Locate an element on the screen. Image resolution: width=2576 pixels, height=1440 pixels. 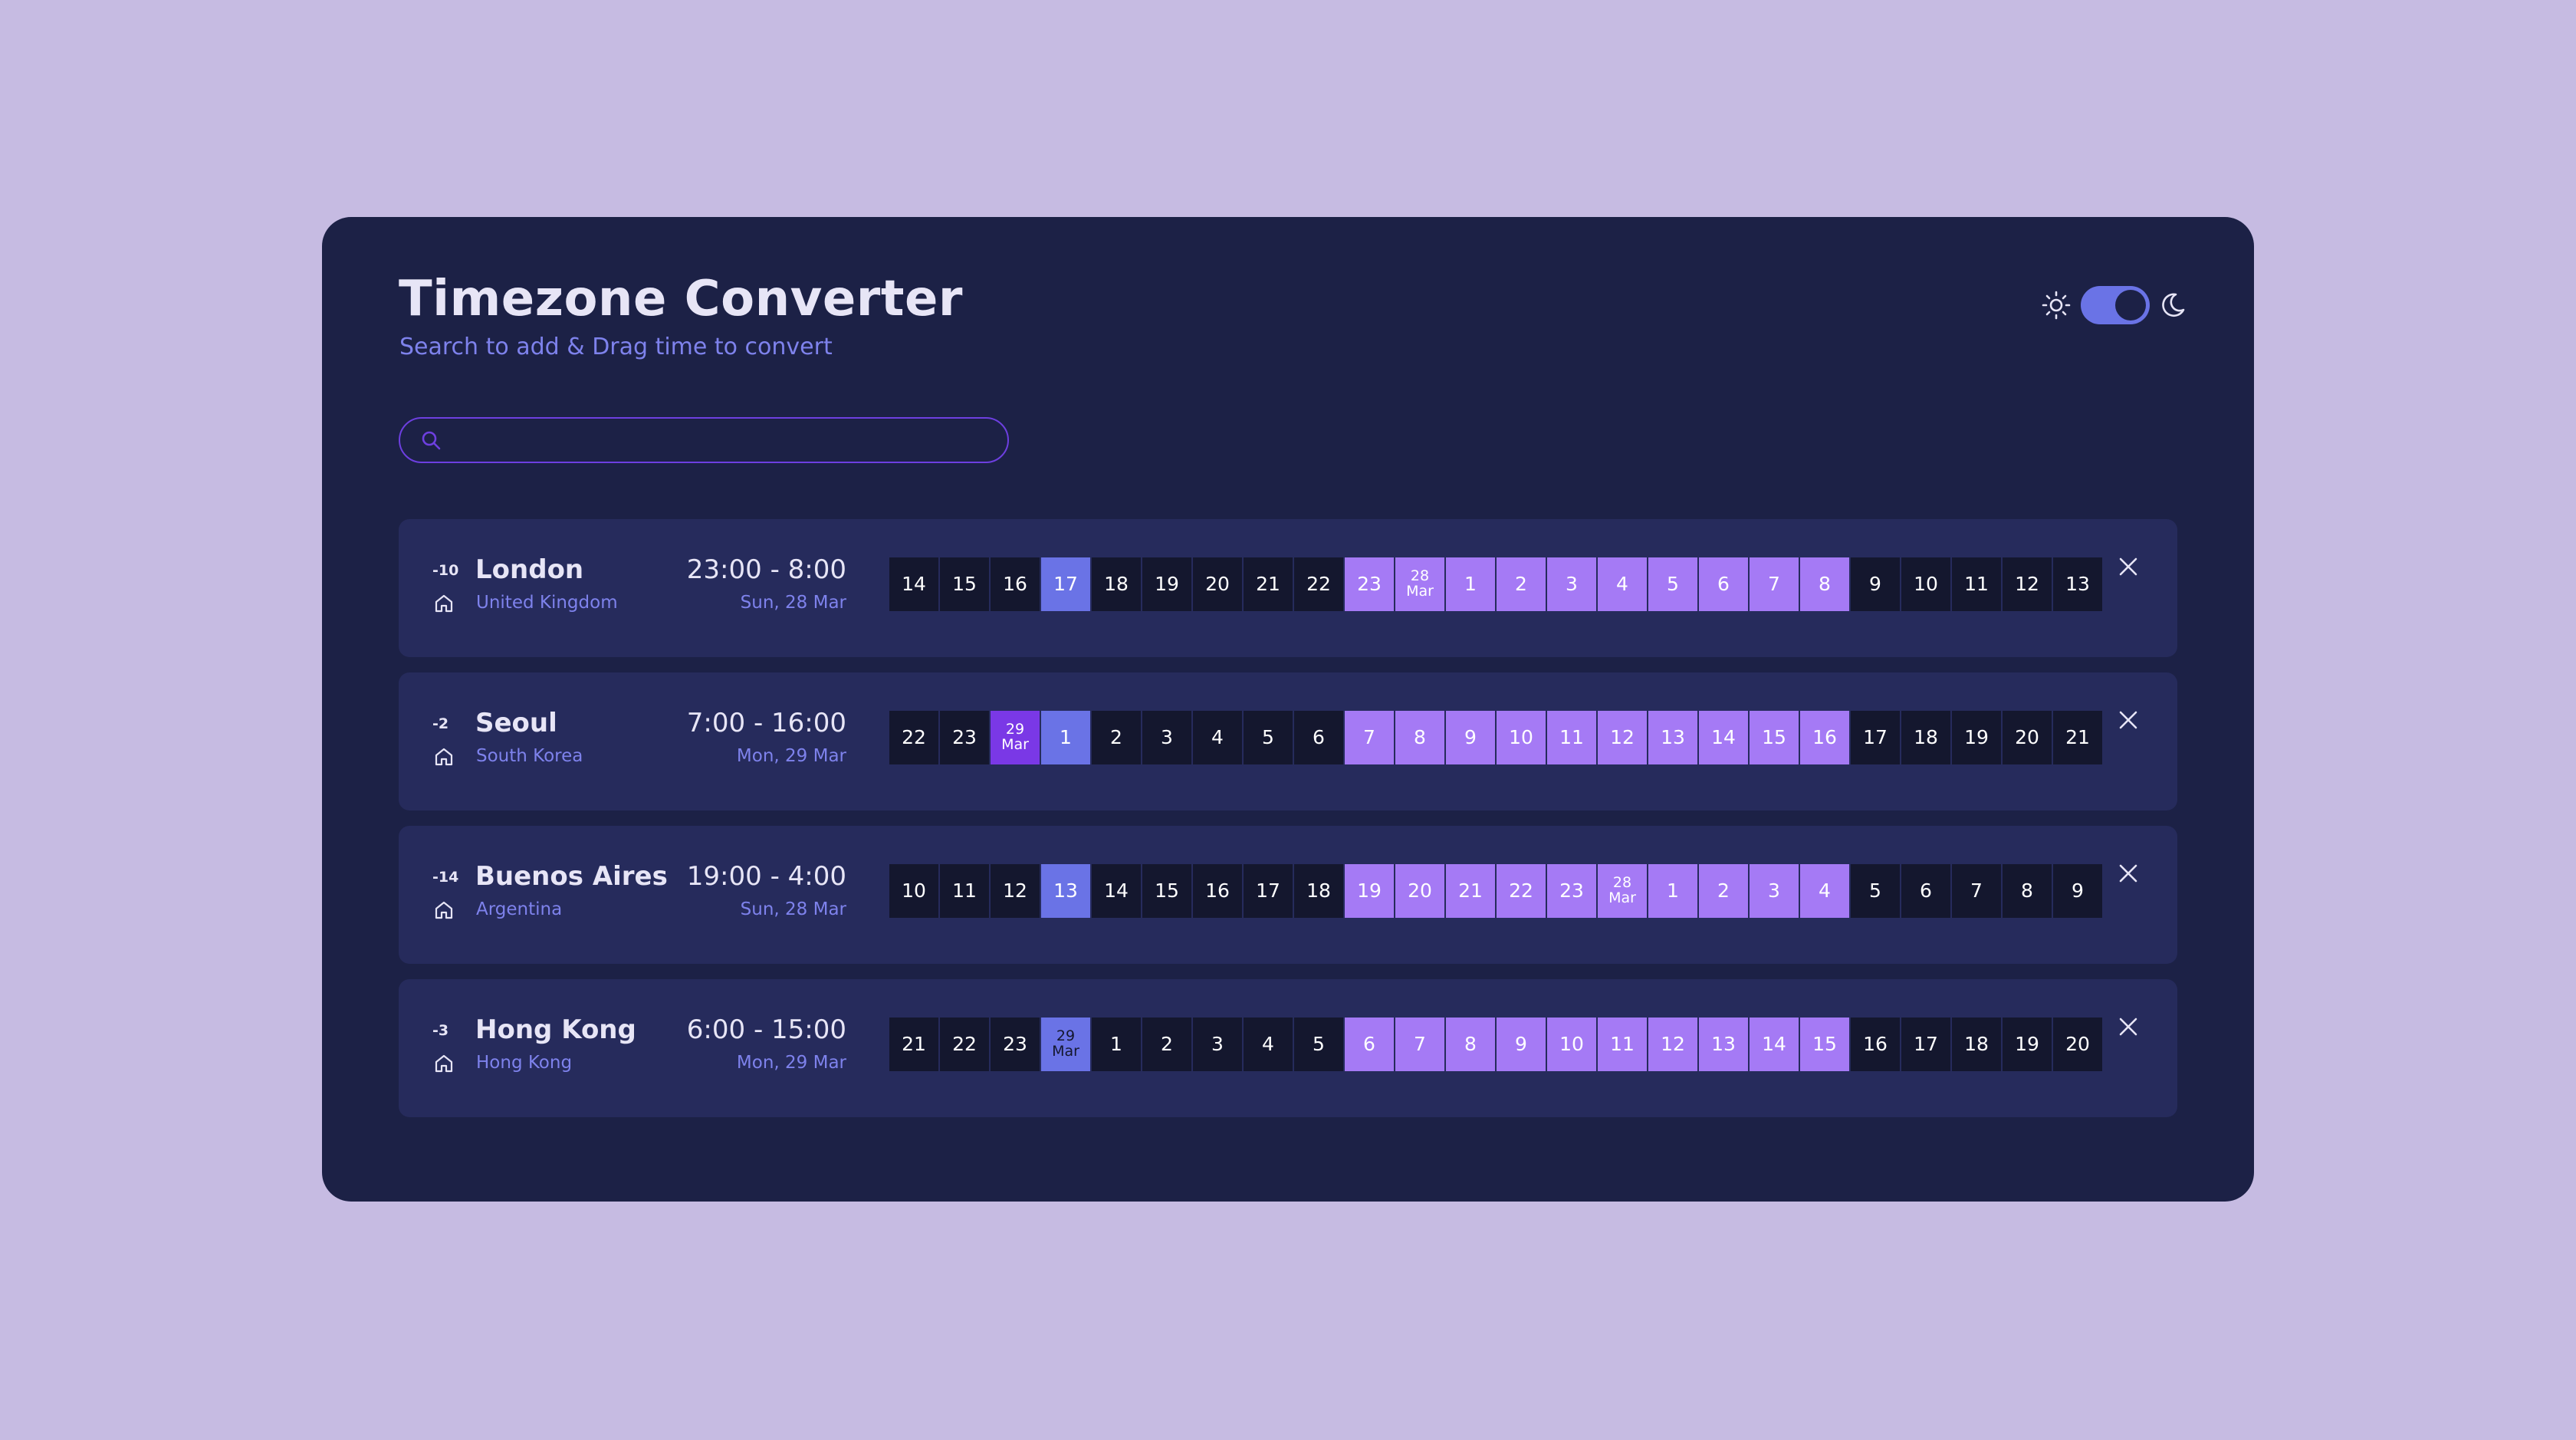
search-input is located at coordinates (729, 440).